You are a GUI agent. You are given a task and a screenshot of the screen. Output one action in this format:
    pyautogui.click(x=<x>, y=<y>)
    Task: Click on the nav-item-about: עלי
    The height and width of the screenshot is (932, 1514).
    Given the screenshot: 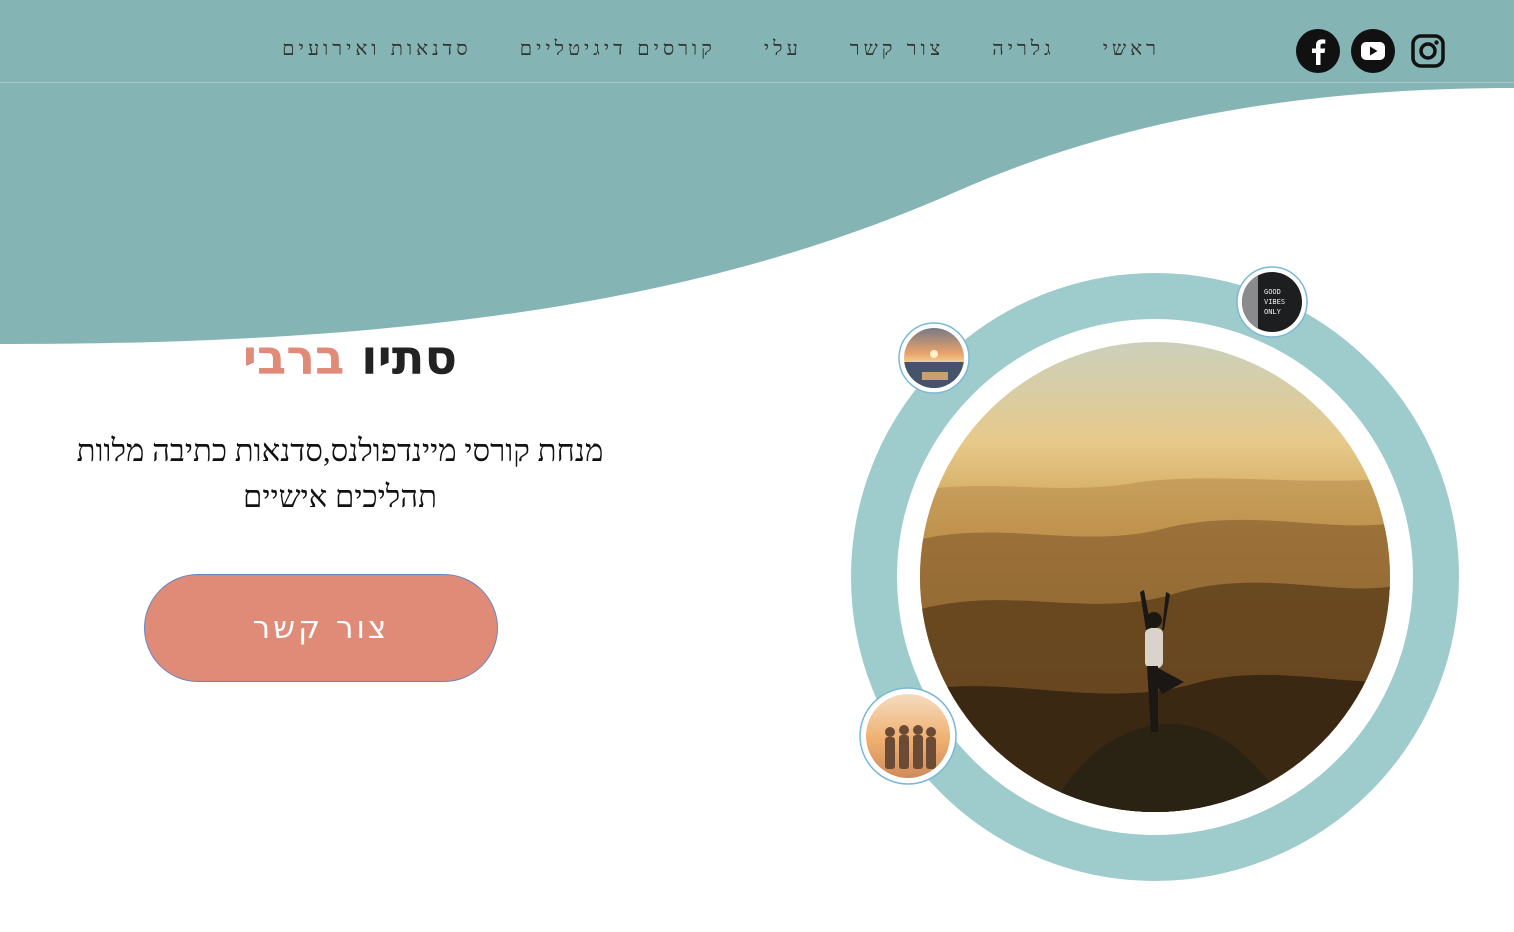 What is the action you would take?
    pyautogui.click(x=783, y=48)
    